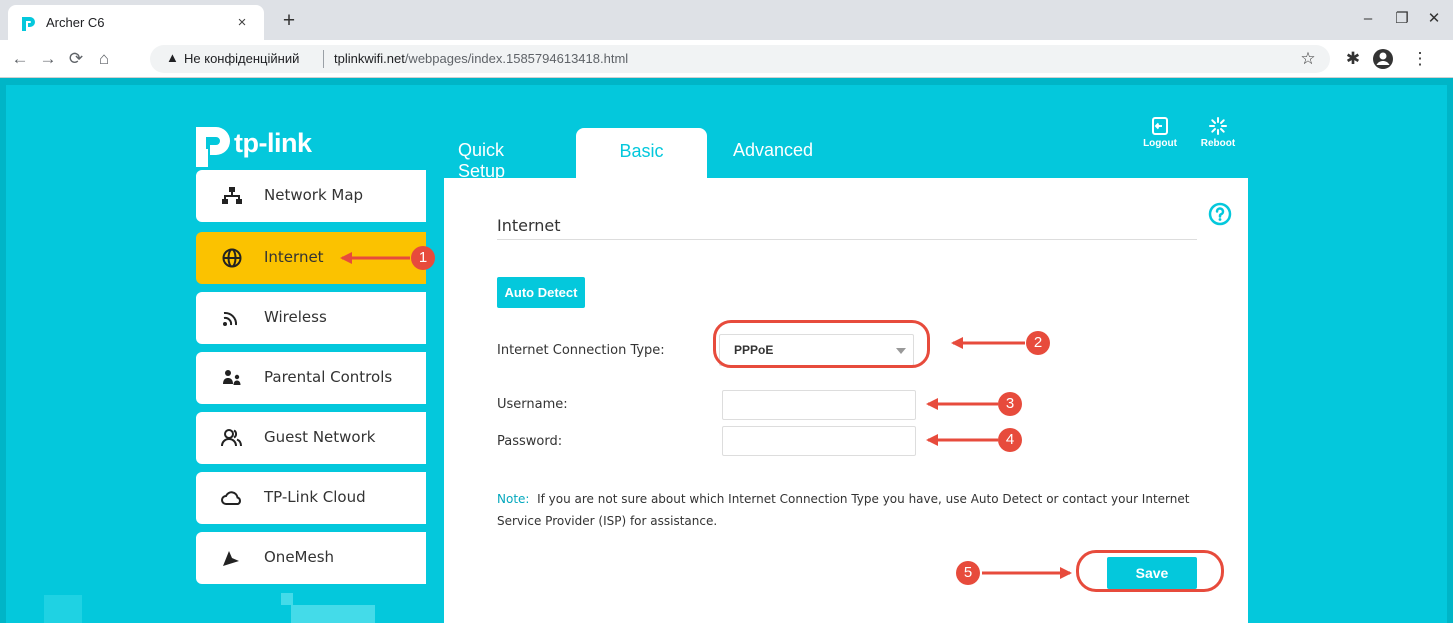 This screenshot has width=1453, height=623. I want to click on globe-icon, so click(232, 258).